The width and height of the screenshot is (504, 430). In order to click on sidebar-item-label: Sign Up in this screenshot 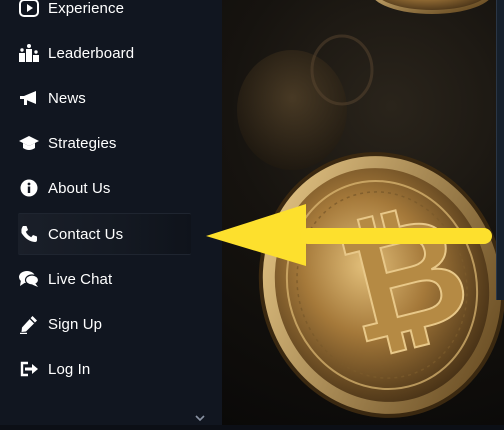, I will do `click(75, 324)`.